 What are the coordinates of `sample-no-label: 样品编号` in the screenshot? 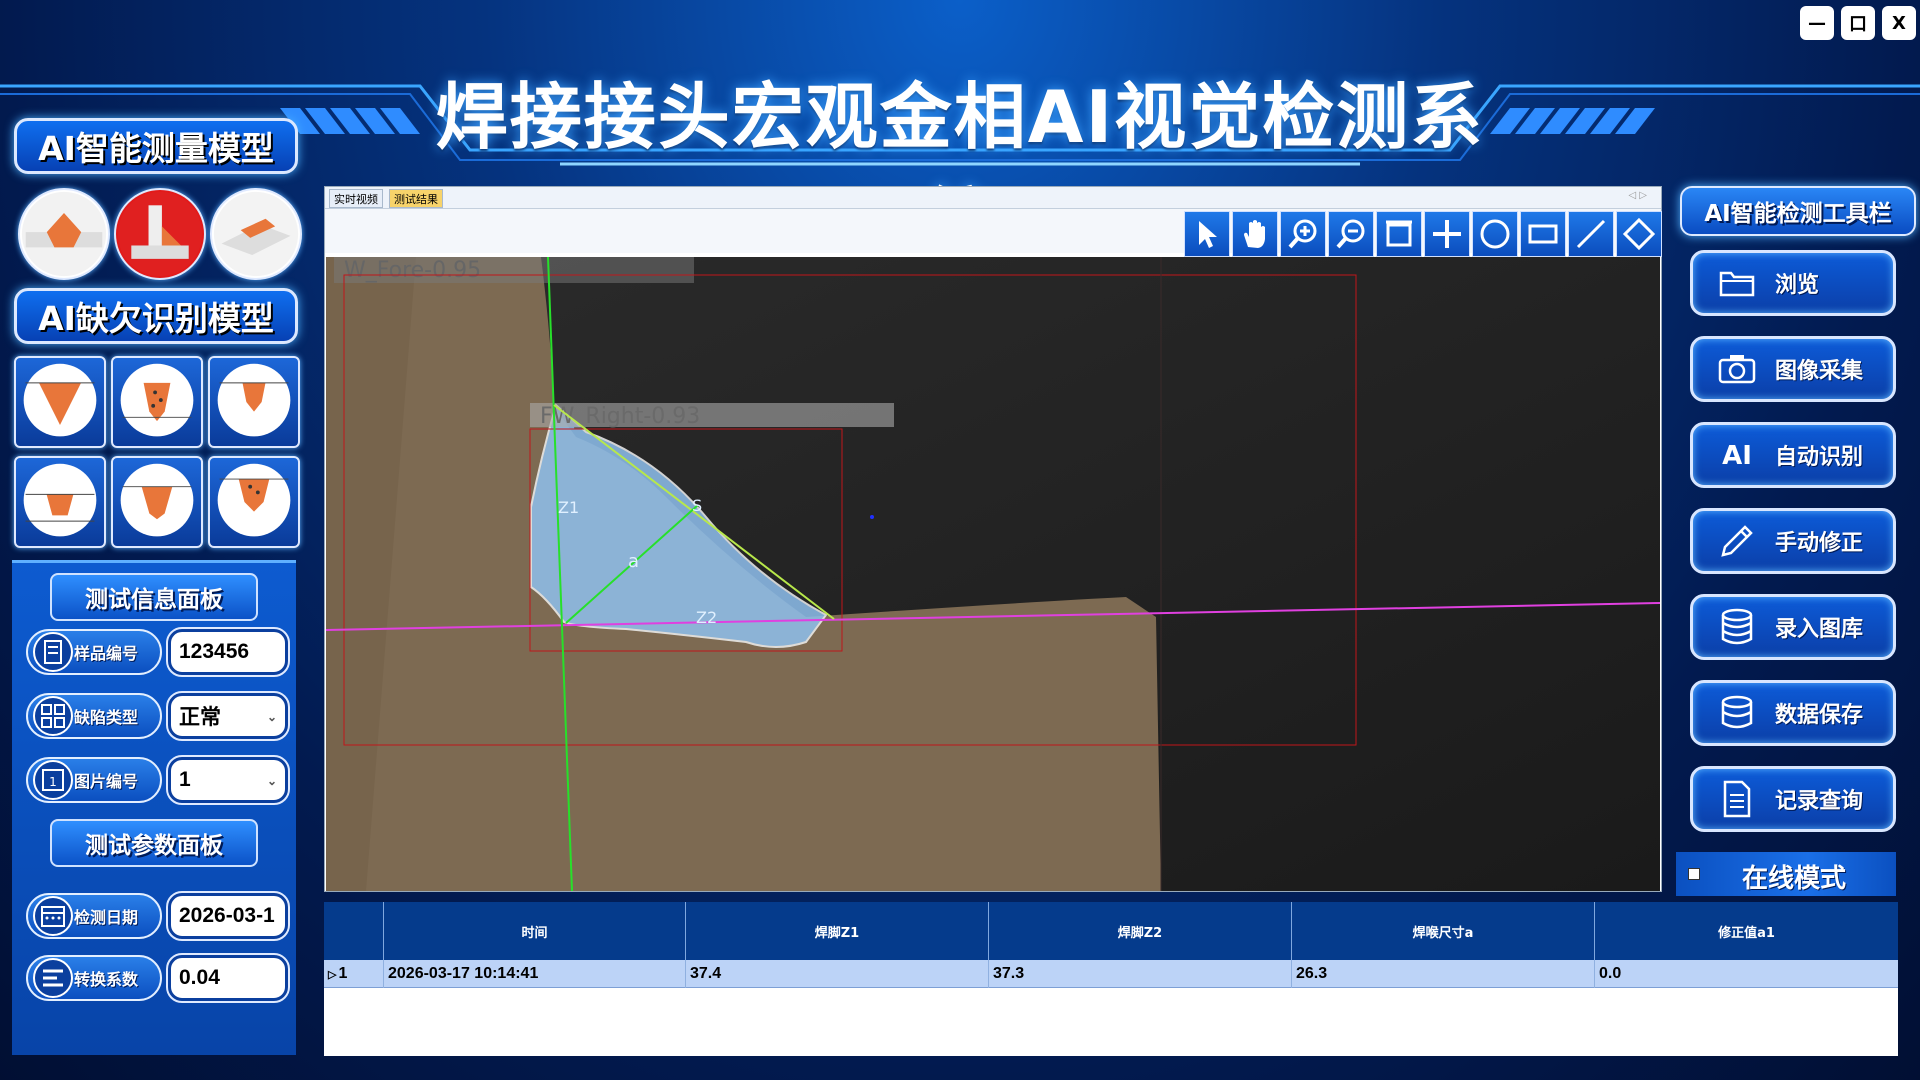 It's located at (94, 652).